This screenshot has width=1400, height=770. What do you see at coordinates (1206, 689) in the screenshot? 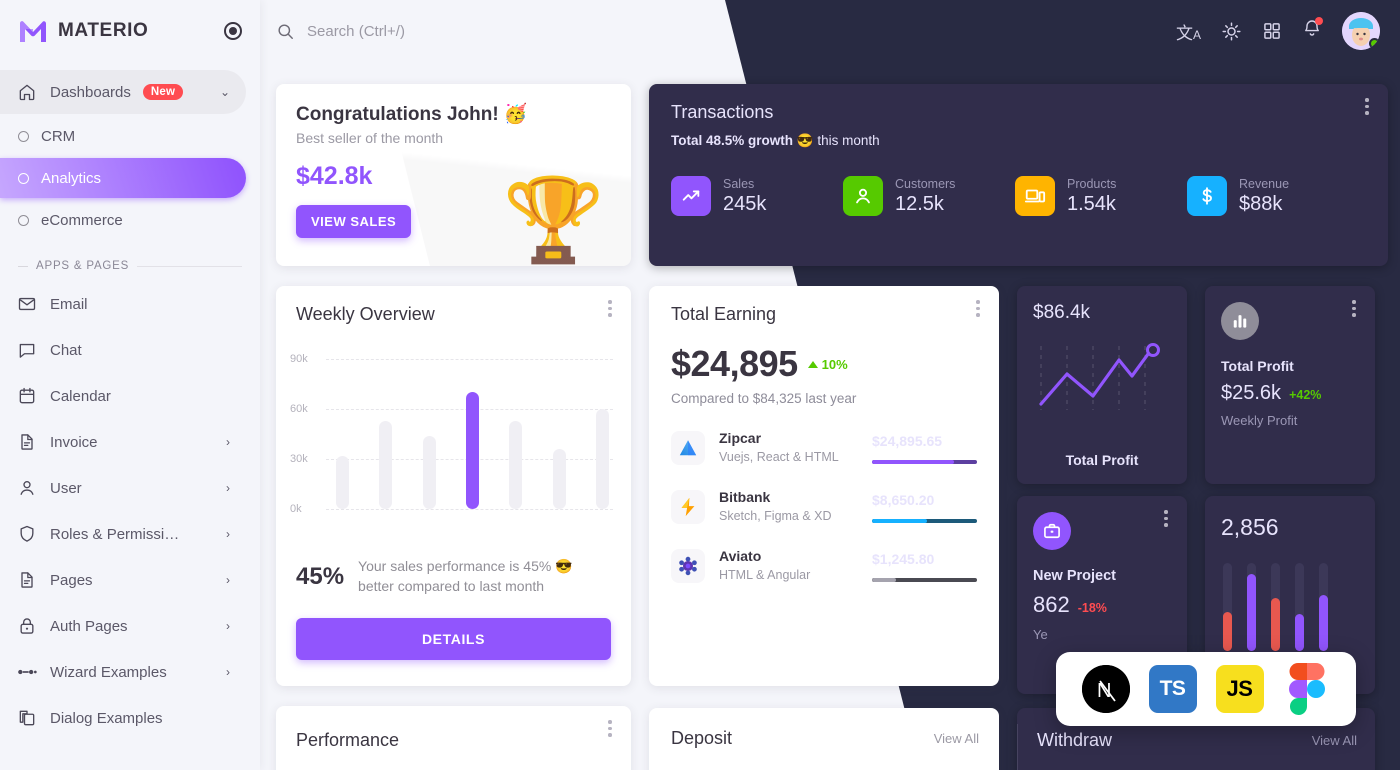
I see `tech-logo-panel: N TS JS` at bounding box center [1206, 689].